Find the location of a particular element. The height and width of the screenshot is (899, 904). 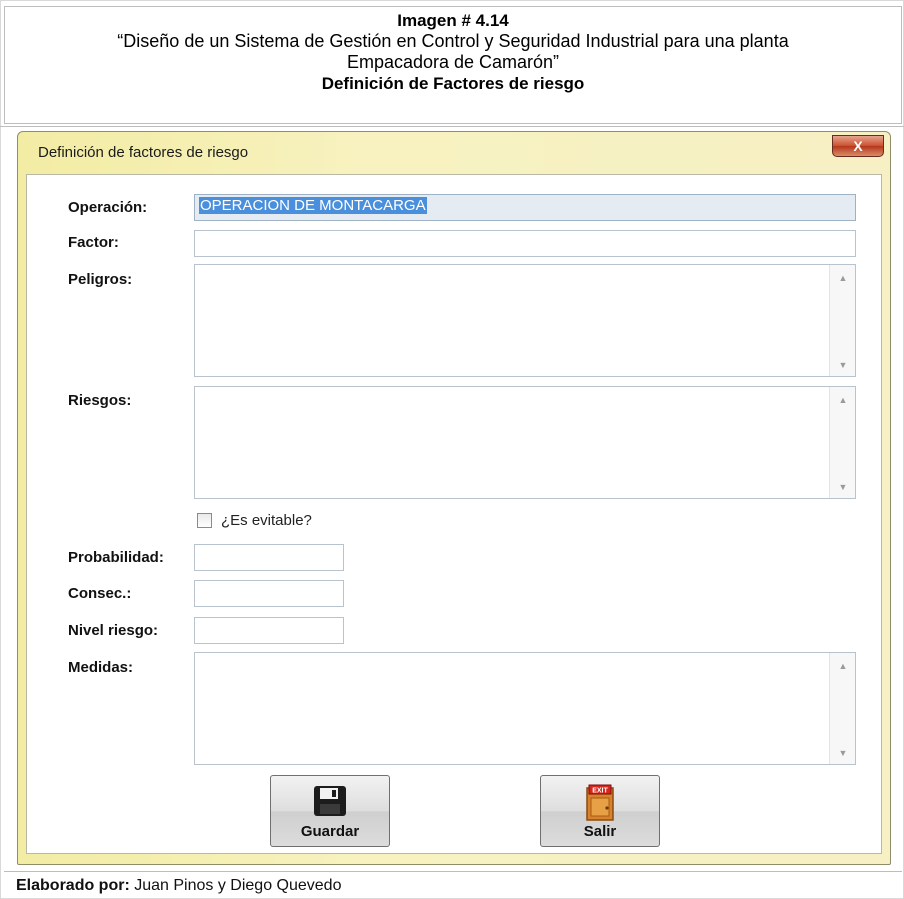

medidas-textarea: ▲ ▼ is located at coordinates (525, 708).